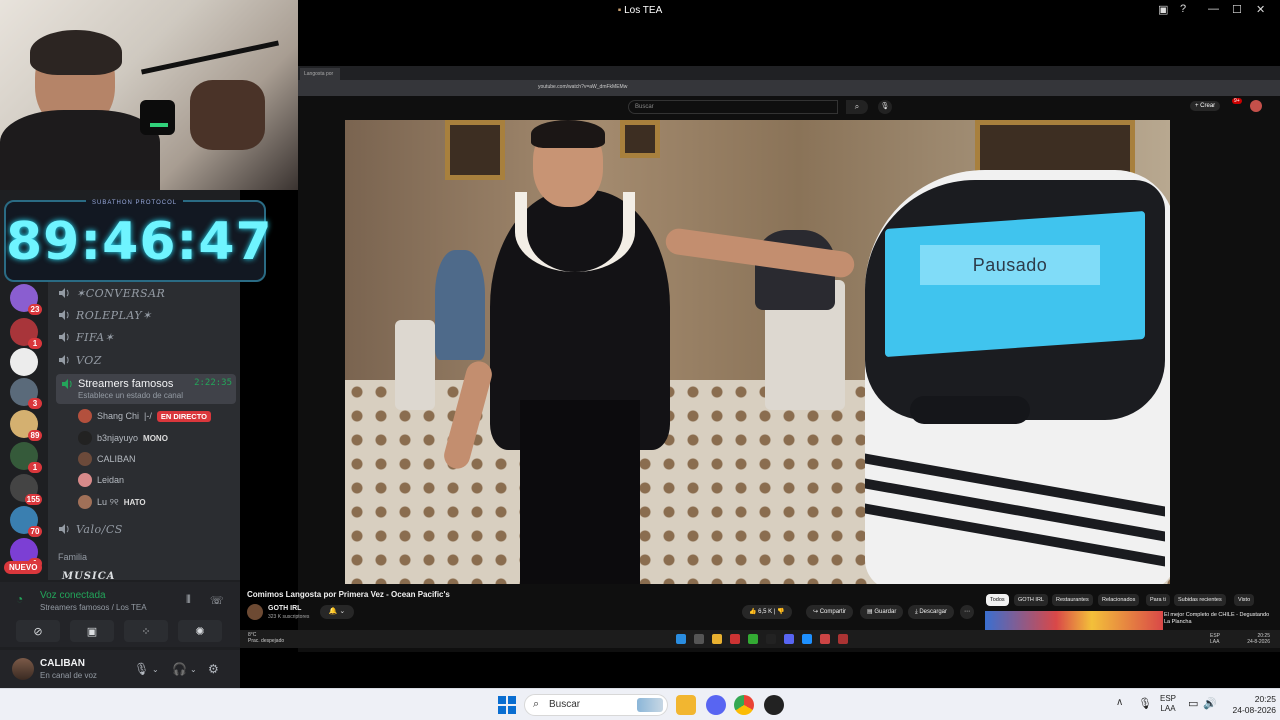 This screenshot has width=1280, height=720. Describe the element at coordinates (1213, 9) in the screenshot. I see `minimize-button: —` at that location.